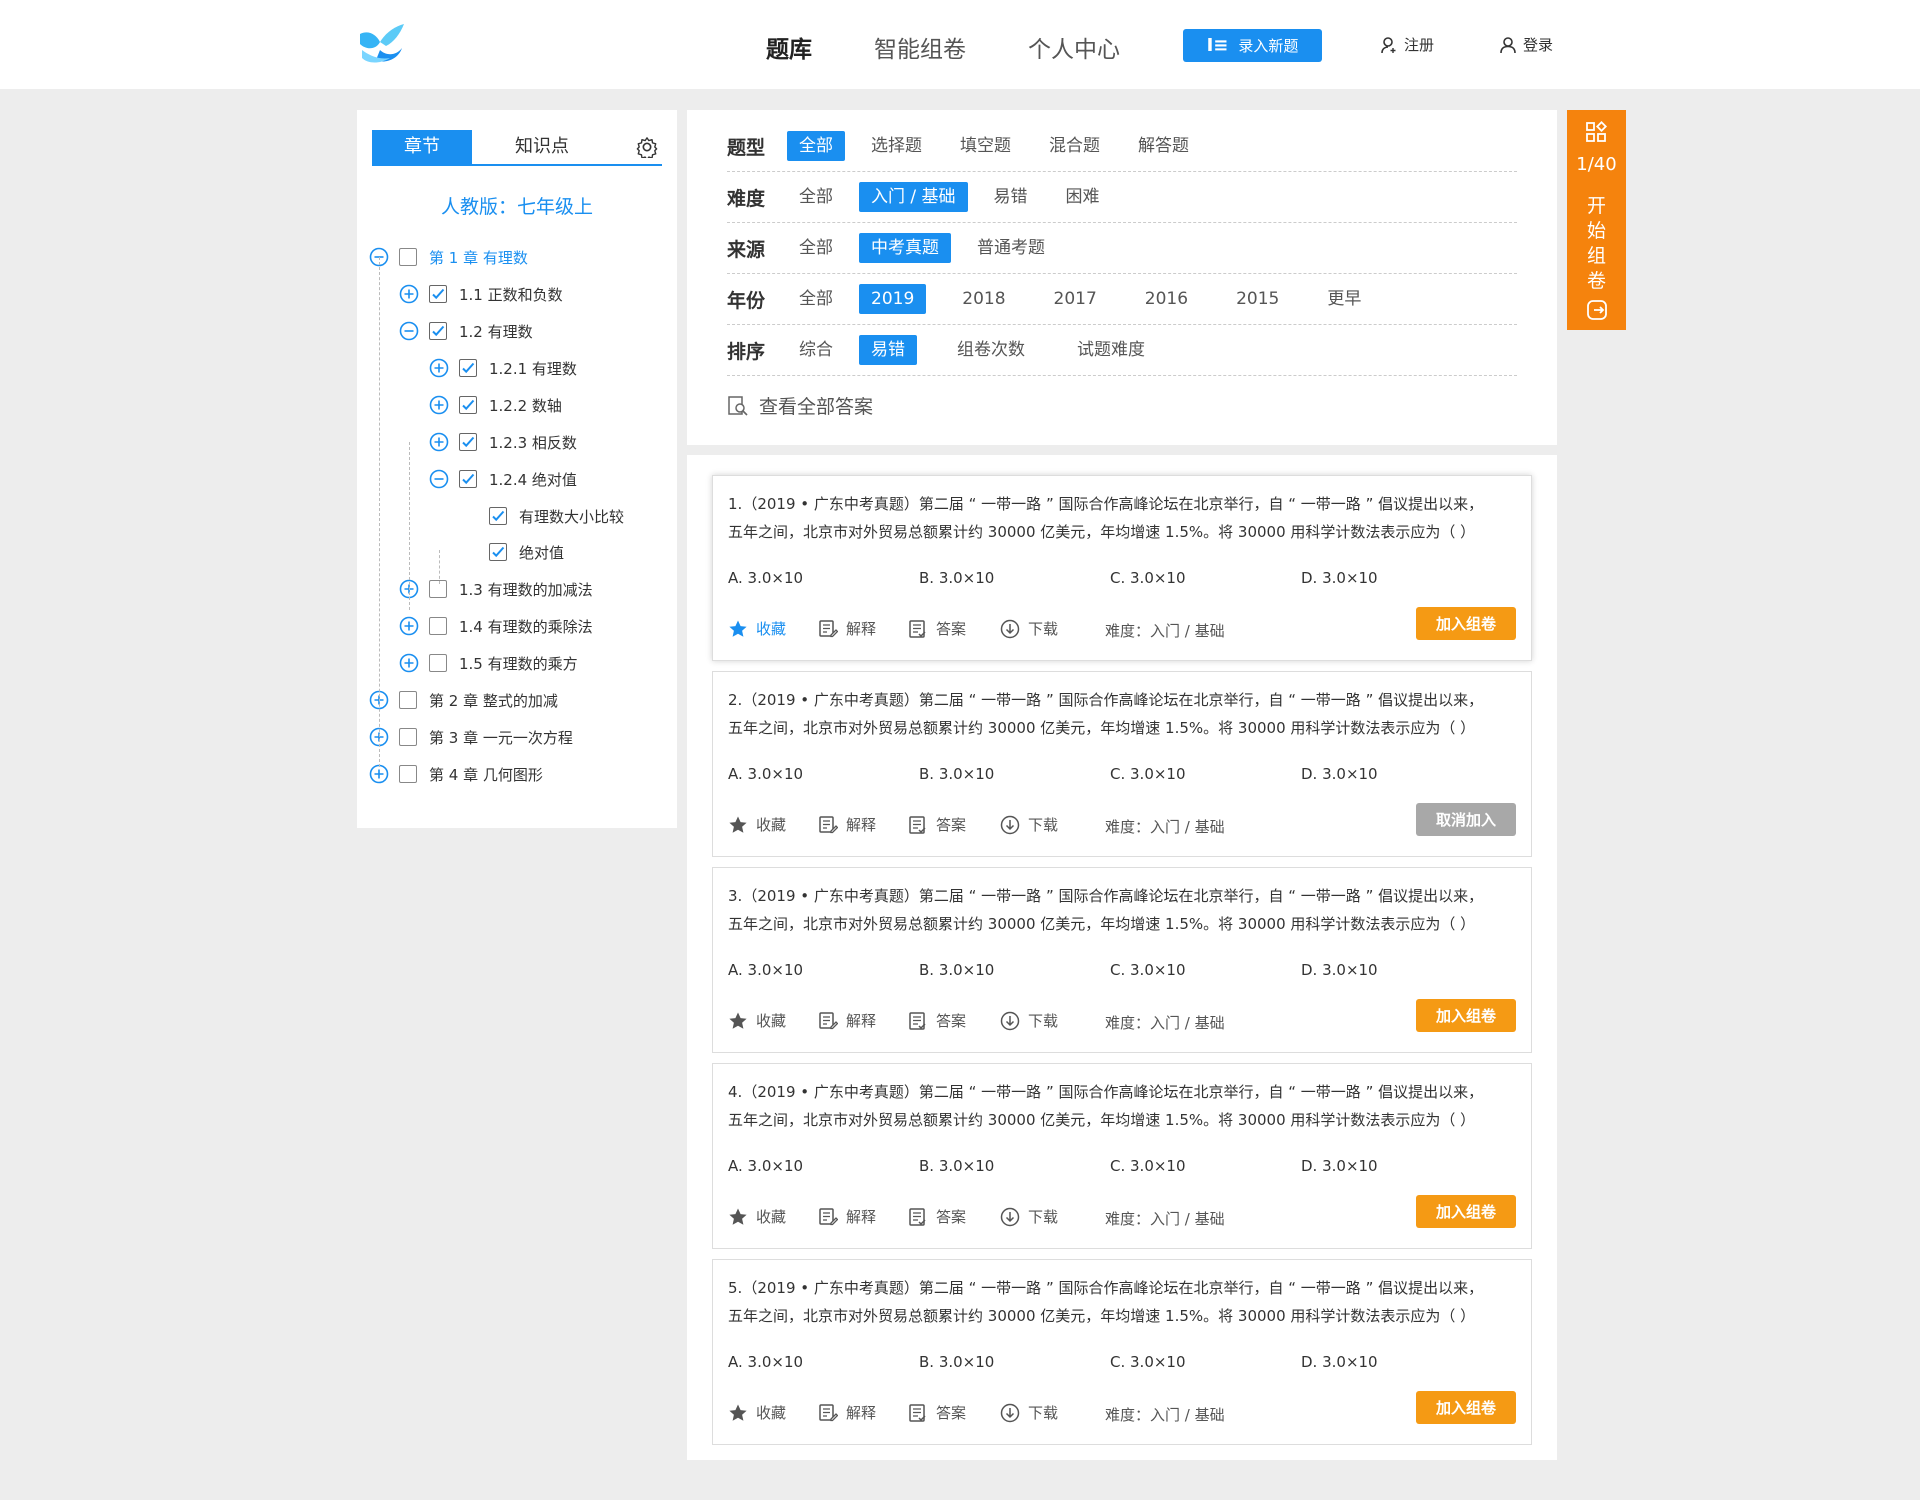 The image size is (1920, 1500). What do you see at coordinates (526, 589) in the screenshot?
I see `tree-item-label: 1.3 有理数的加减法` at bounding box center [526, 589].